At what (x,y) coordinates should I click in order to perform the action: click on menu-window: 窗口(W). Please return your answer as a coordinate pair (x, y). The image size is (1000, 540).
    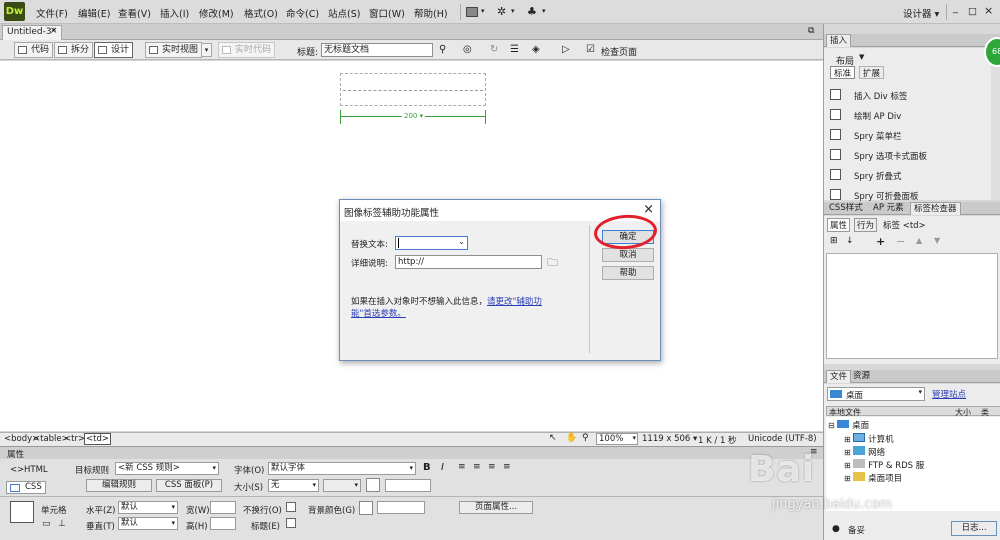
    Looking at the image, I should click on (387, 13).